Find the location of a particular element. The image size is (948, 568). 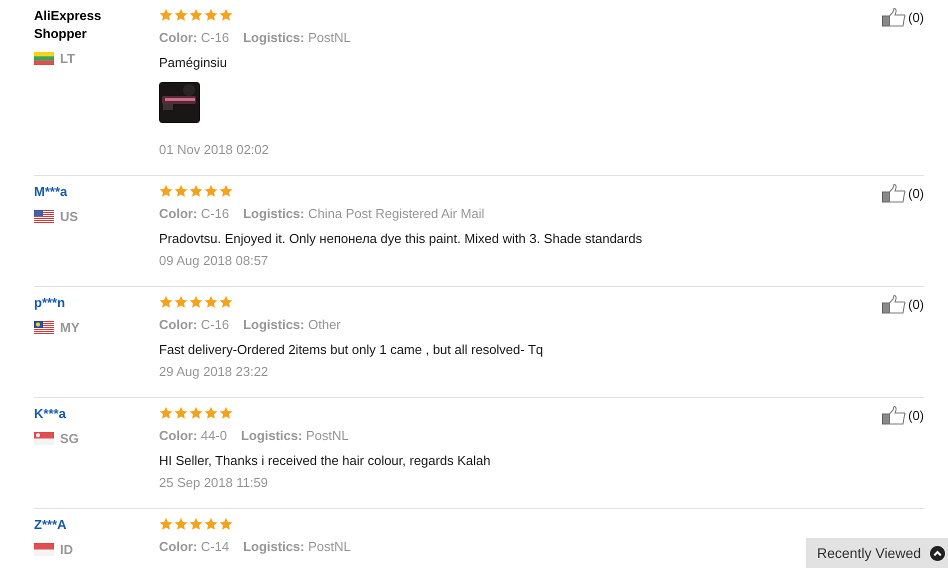

review-date: 01 Nov 2018 02:02 is located at coordinates (214, 150).